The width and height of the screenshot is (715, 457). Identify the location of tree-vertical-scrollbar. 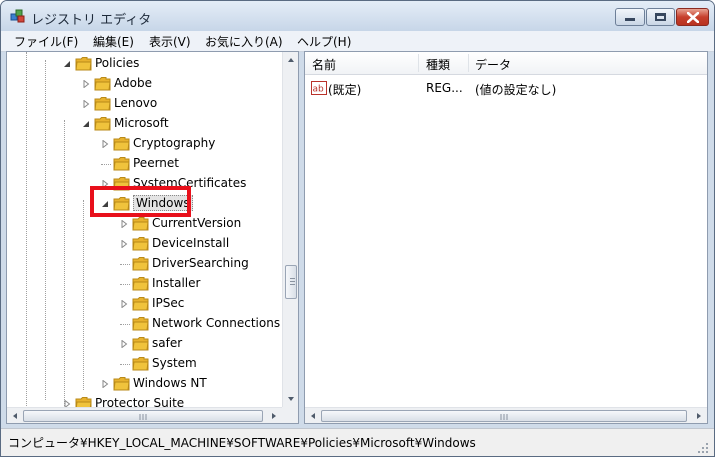
(290, 229).